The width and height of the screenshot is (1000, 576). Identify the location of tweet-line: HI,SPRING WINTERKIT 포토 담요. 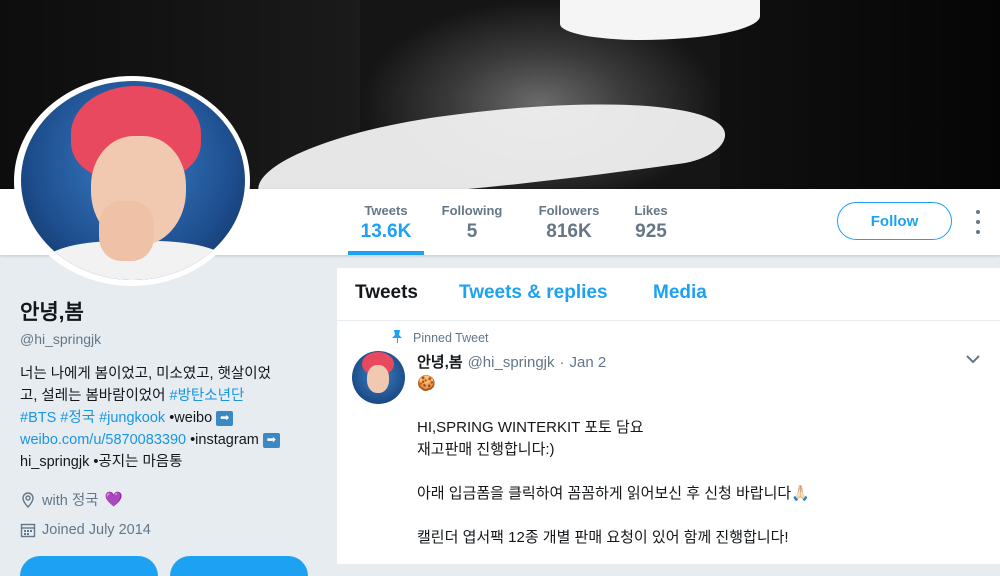
(530, 427).